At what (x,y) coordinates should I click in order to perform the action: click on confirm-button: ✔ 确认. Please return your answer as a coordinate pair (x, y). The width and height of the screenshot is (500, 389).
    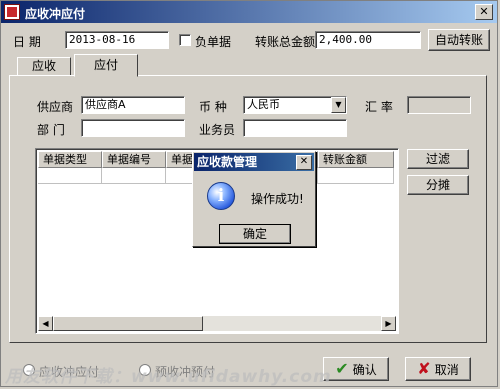
    Looking at the image, I should click on (356, 369).